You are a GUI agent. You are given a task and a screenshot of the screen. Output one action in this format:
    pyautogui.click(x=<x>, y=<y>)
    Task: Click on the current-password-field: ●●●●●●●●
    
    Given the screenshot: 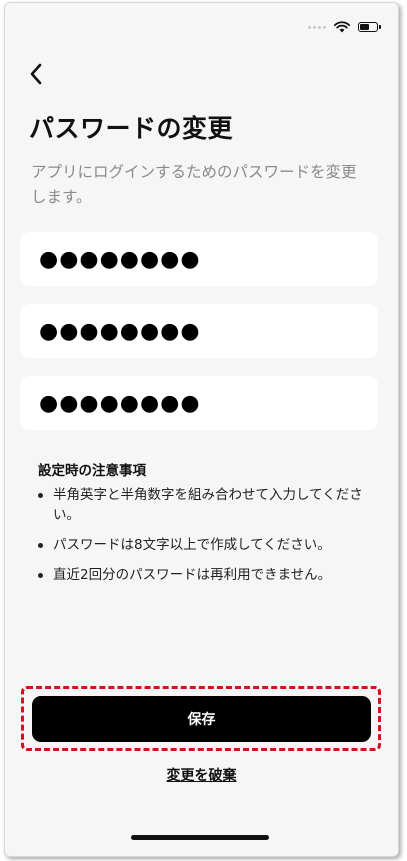 What is the action you would take?
    pyautogui.click(x=199, y=259)
    